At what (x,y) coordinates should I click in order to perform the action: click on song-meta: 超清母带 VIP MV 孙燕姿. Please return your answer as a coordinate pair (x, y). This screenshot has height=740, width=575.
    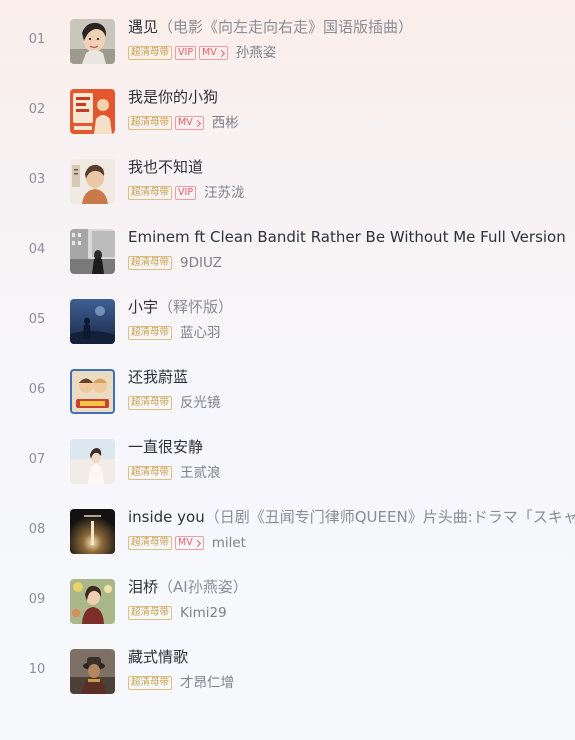
    Looking at the image, I should click on (351, 53).